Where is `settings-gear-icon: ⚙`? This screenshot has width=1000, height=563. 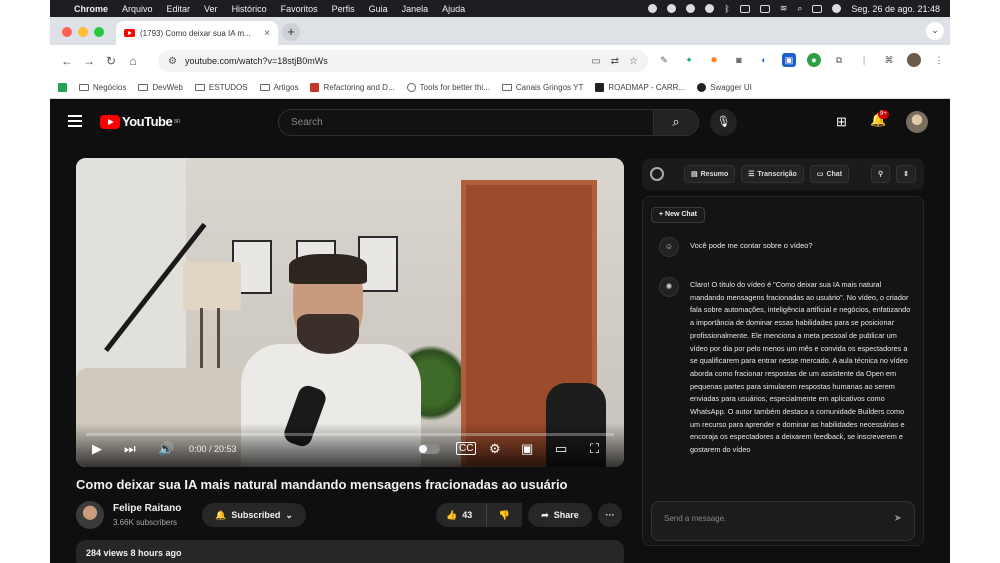 settings-gear-icon: ⚙ is located at coordinates (495, 449).